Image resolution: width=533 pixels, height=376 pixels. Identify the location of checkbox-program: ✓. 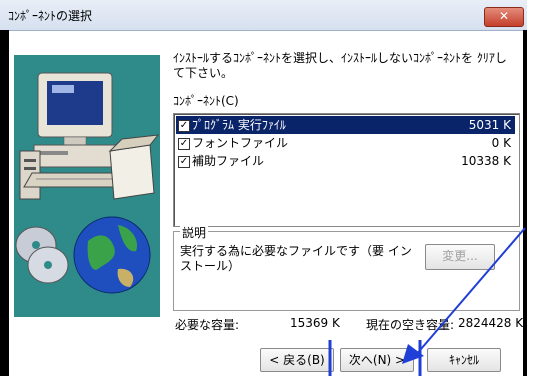
(184, 126).